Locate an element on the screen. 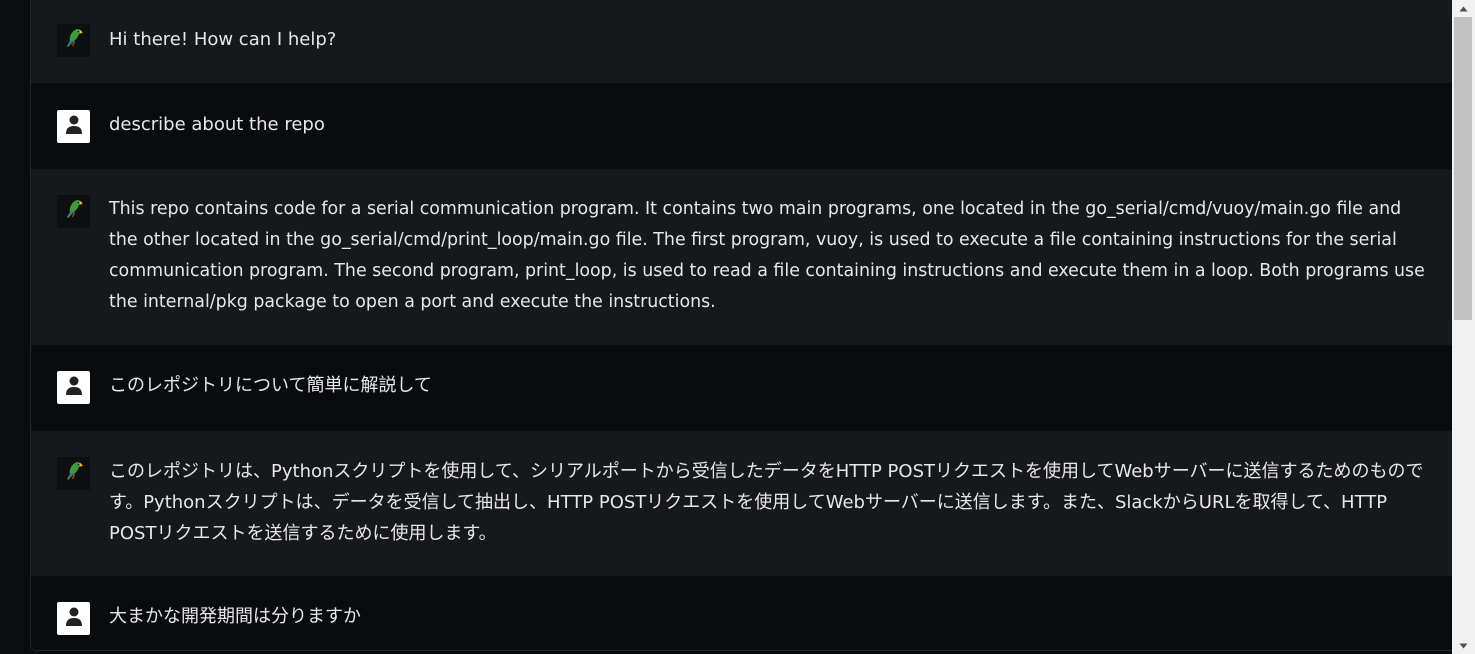 Image resolution: width=1475 pixels, height=654 pixels. message-text: Hi there! How can I help? is located at coordinates (223, 39).